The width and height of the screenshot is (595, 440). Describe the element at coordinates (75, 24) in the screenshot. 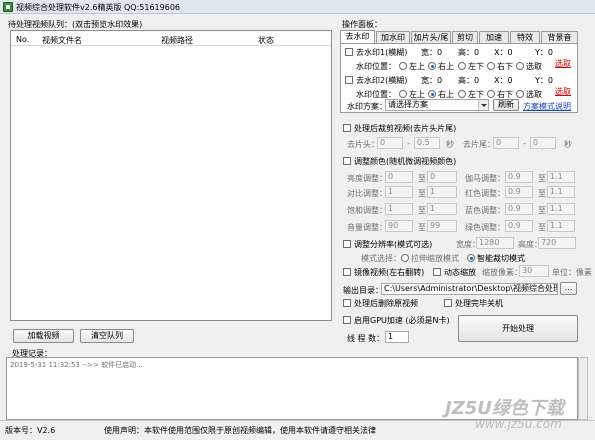

I see `queue-label: 待处理视频队列：(双击预览水印效果)` at that location.